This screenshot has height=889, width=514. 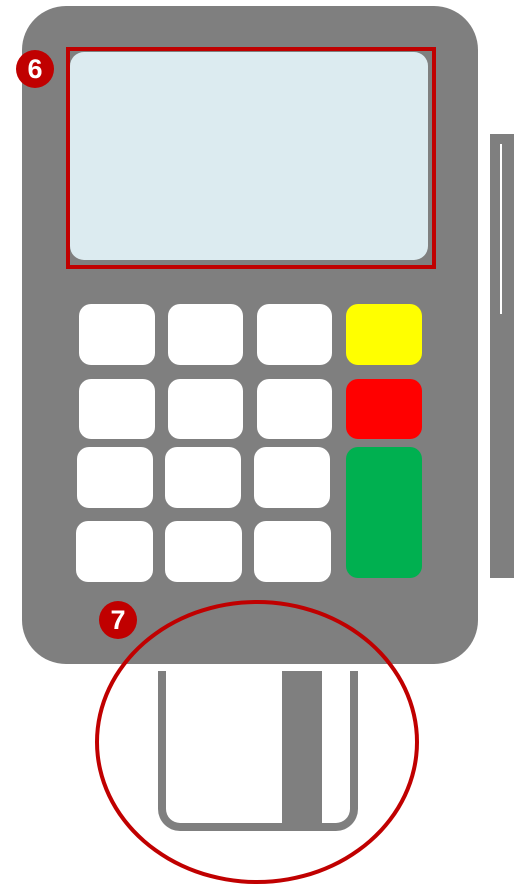 I want to click on cancel-key-red, so click(x=384, y=409).